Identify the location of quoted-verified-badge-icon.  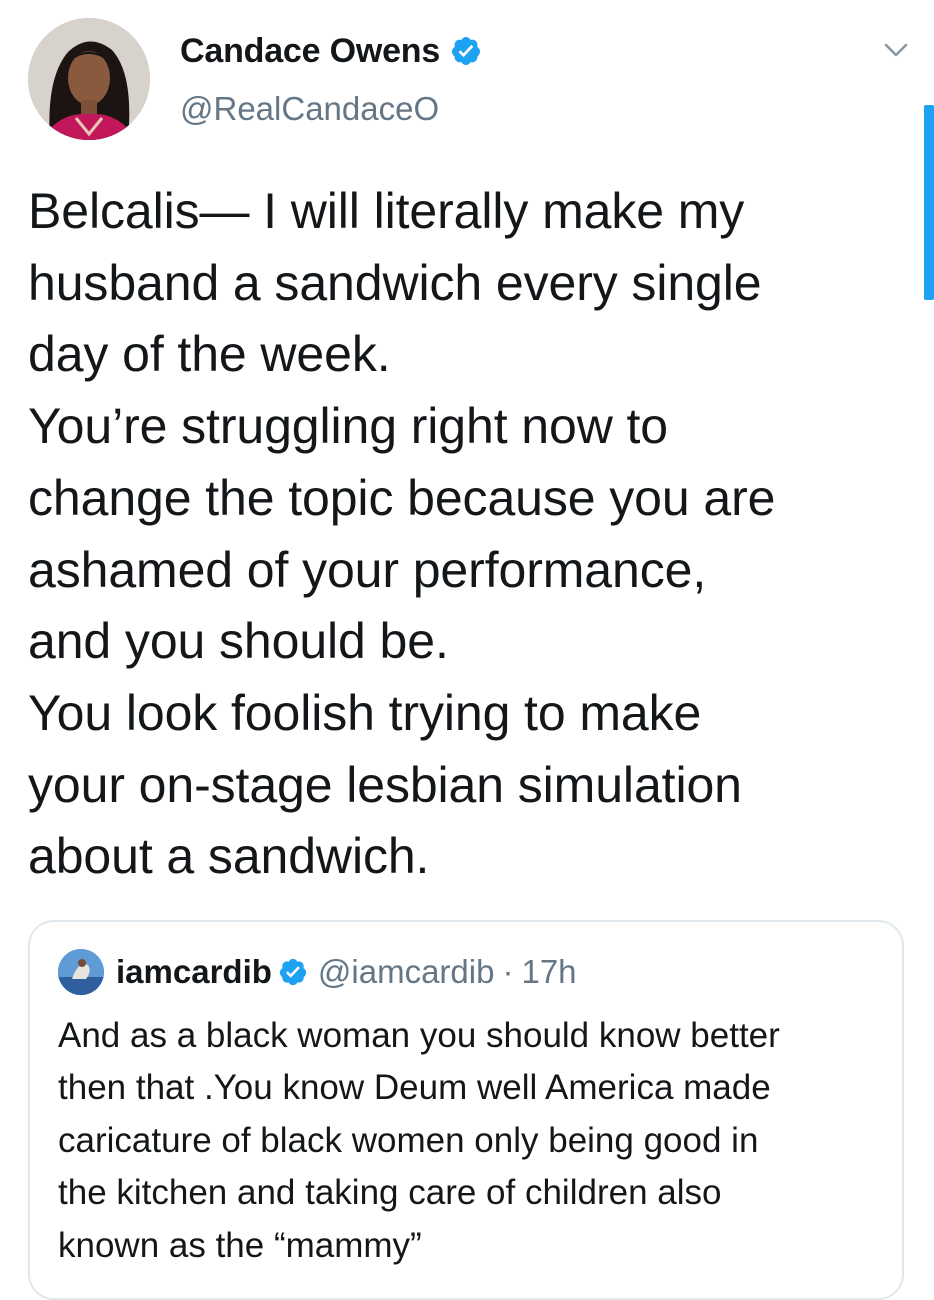
(293, 972).